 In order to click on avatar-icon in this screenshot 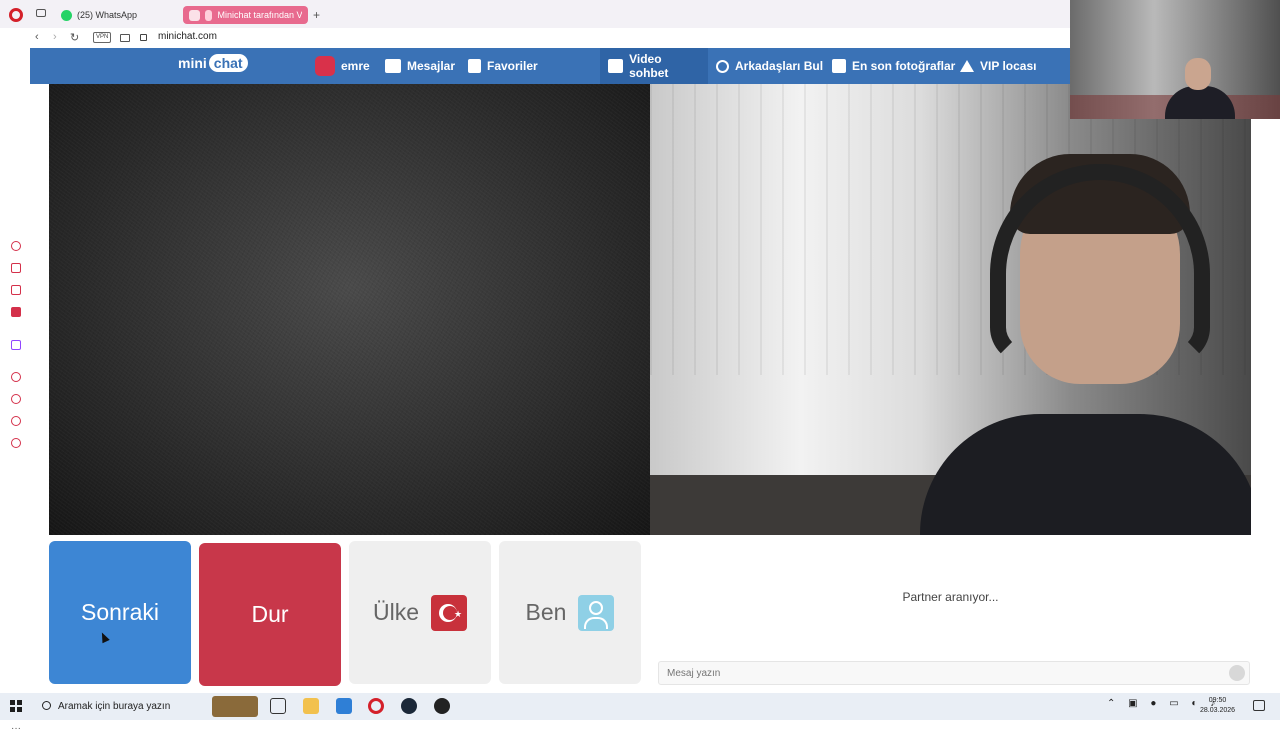, I will do `click(596, 612)`.